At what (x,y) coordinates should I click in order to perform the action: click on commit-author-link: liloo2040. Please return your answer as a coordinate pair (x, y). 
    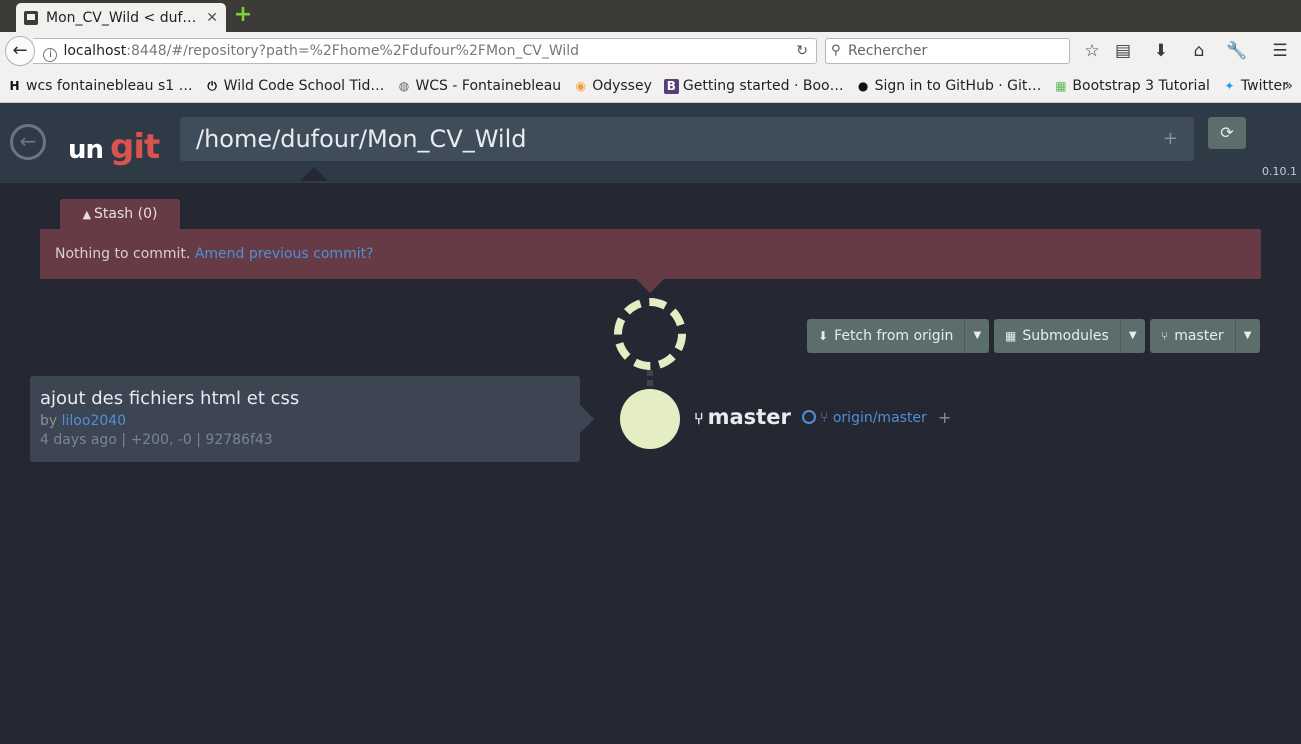
    Looking at the image, I should click on (94, 421).